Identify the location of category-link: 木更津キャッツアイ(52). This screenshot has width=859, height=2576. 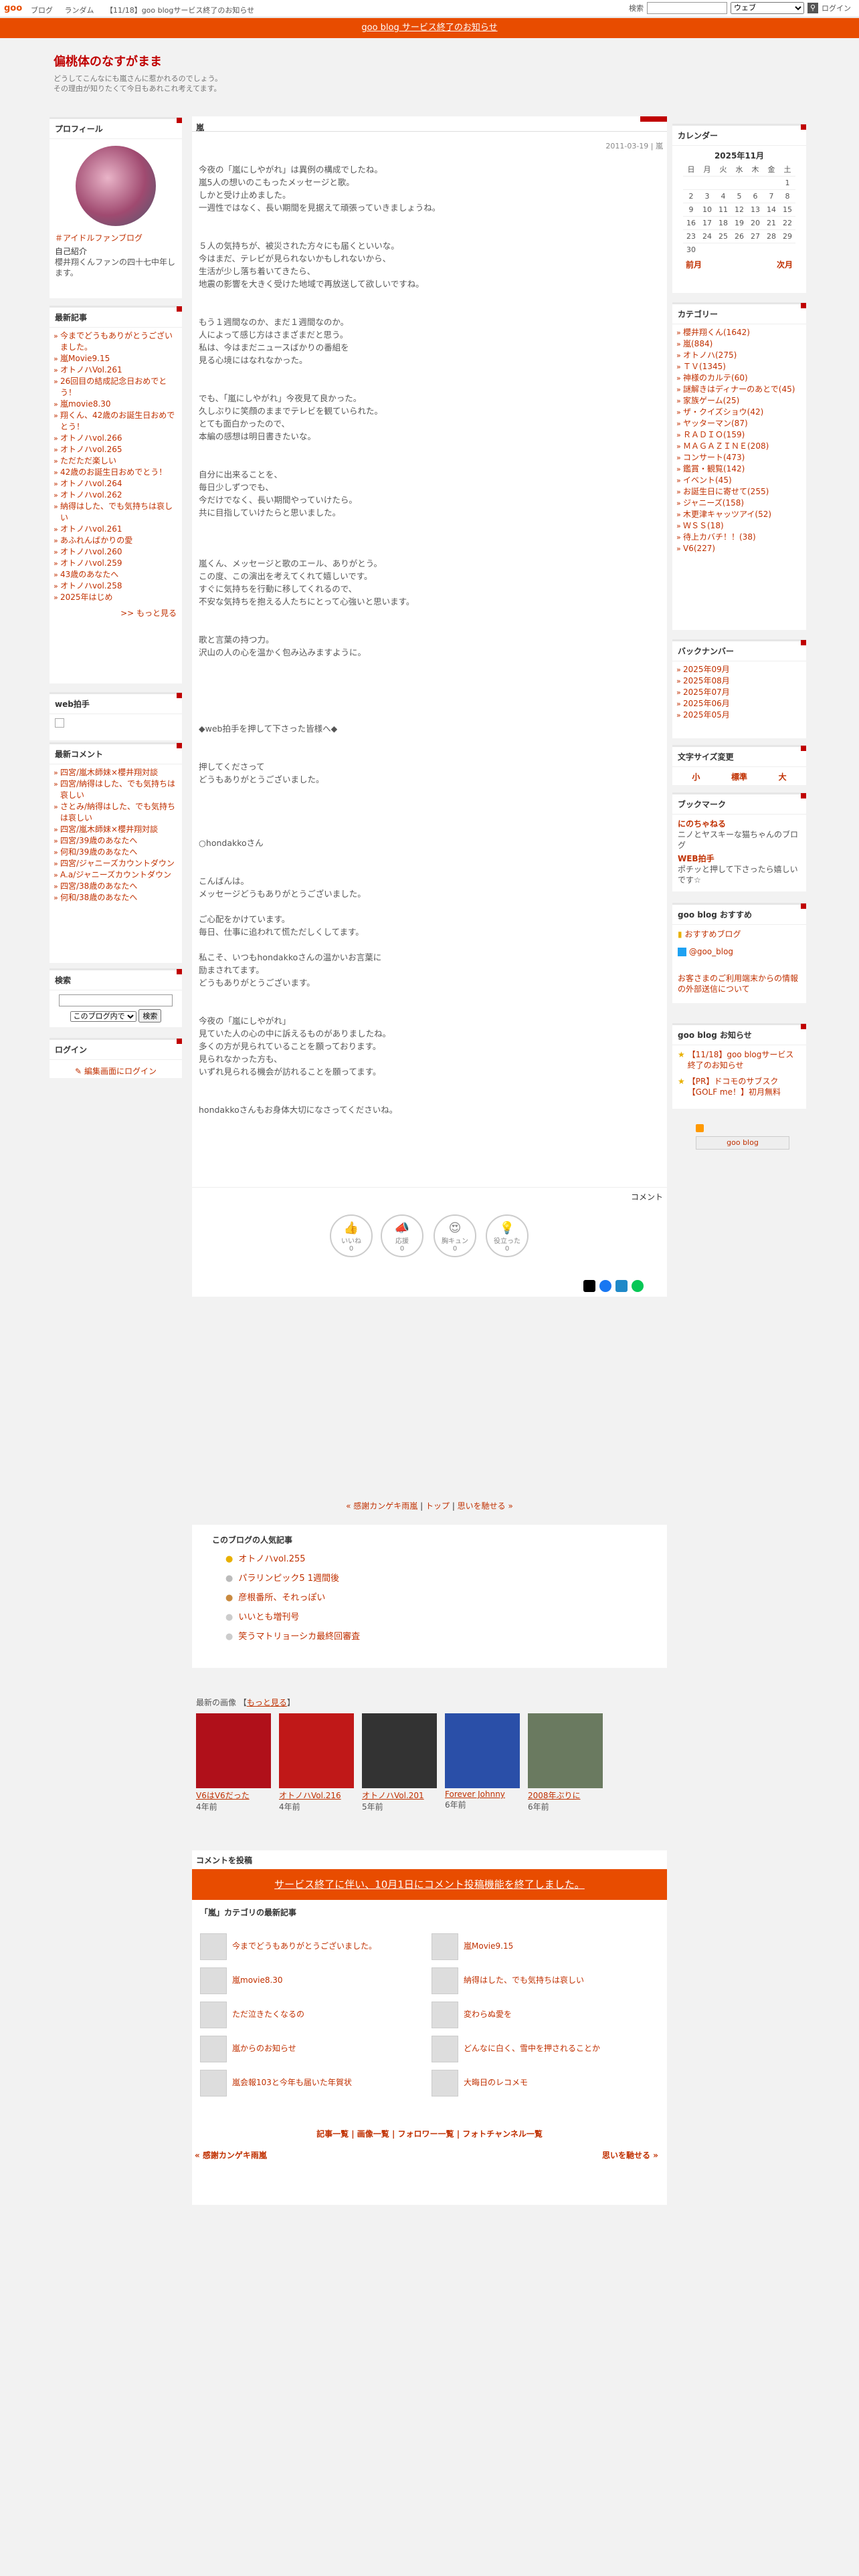
(739, 514).